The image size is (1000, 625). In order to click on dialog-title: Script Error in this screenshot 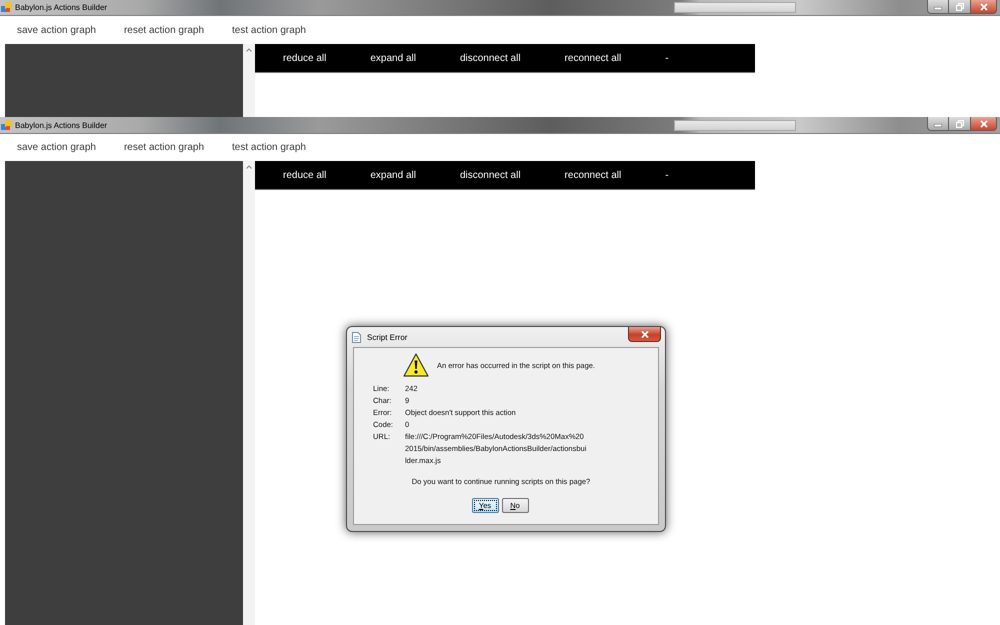, I will do `click(387, 337)`.